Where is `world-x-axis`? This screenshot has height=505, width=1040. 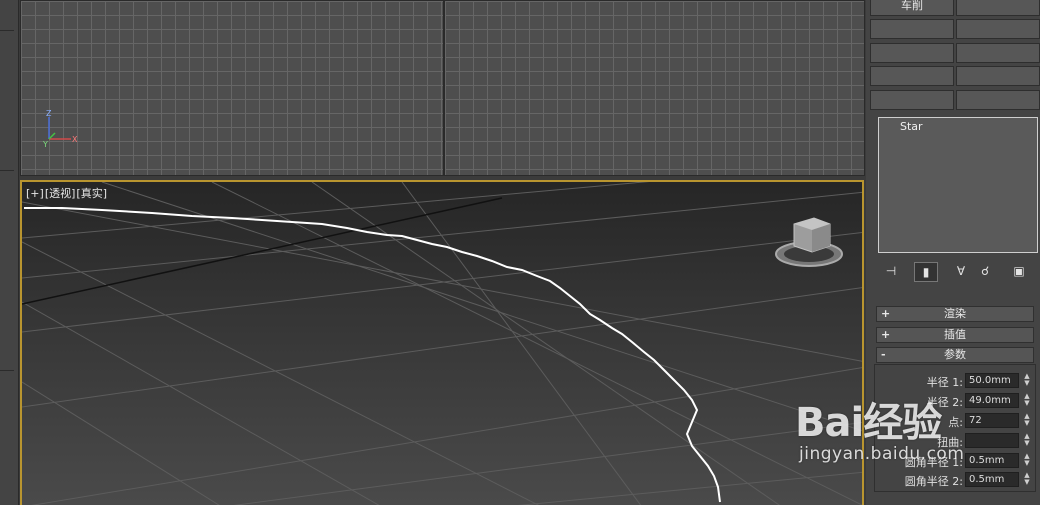 world-x-axis is located at coordinates (262, 251).